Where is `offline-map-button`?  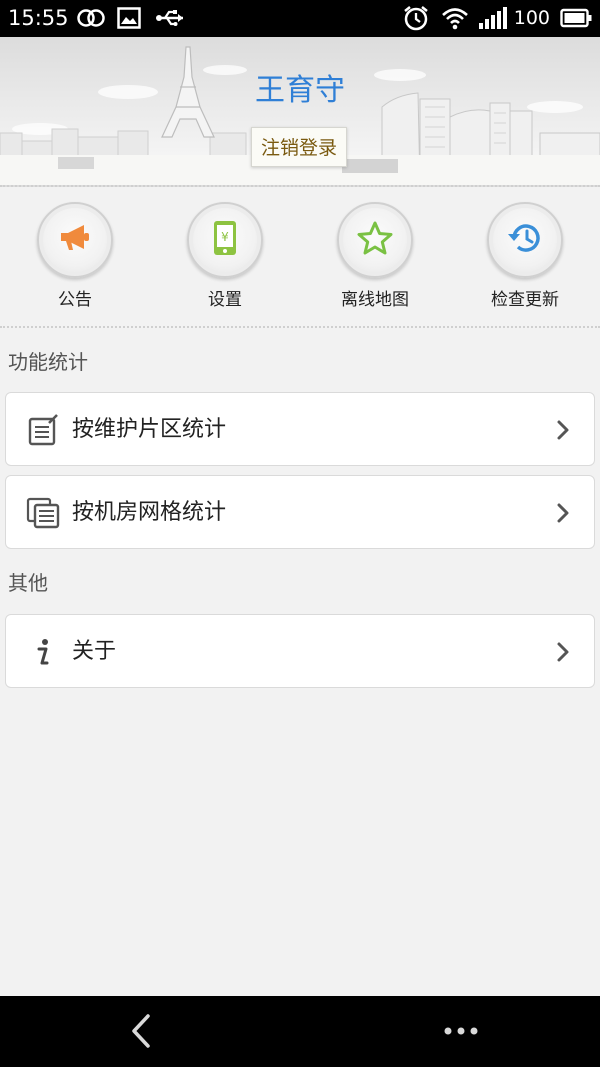 offline-map-button is located at coordinates (375, 240).